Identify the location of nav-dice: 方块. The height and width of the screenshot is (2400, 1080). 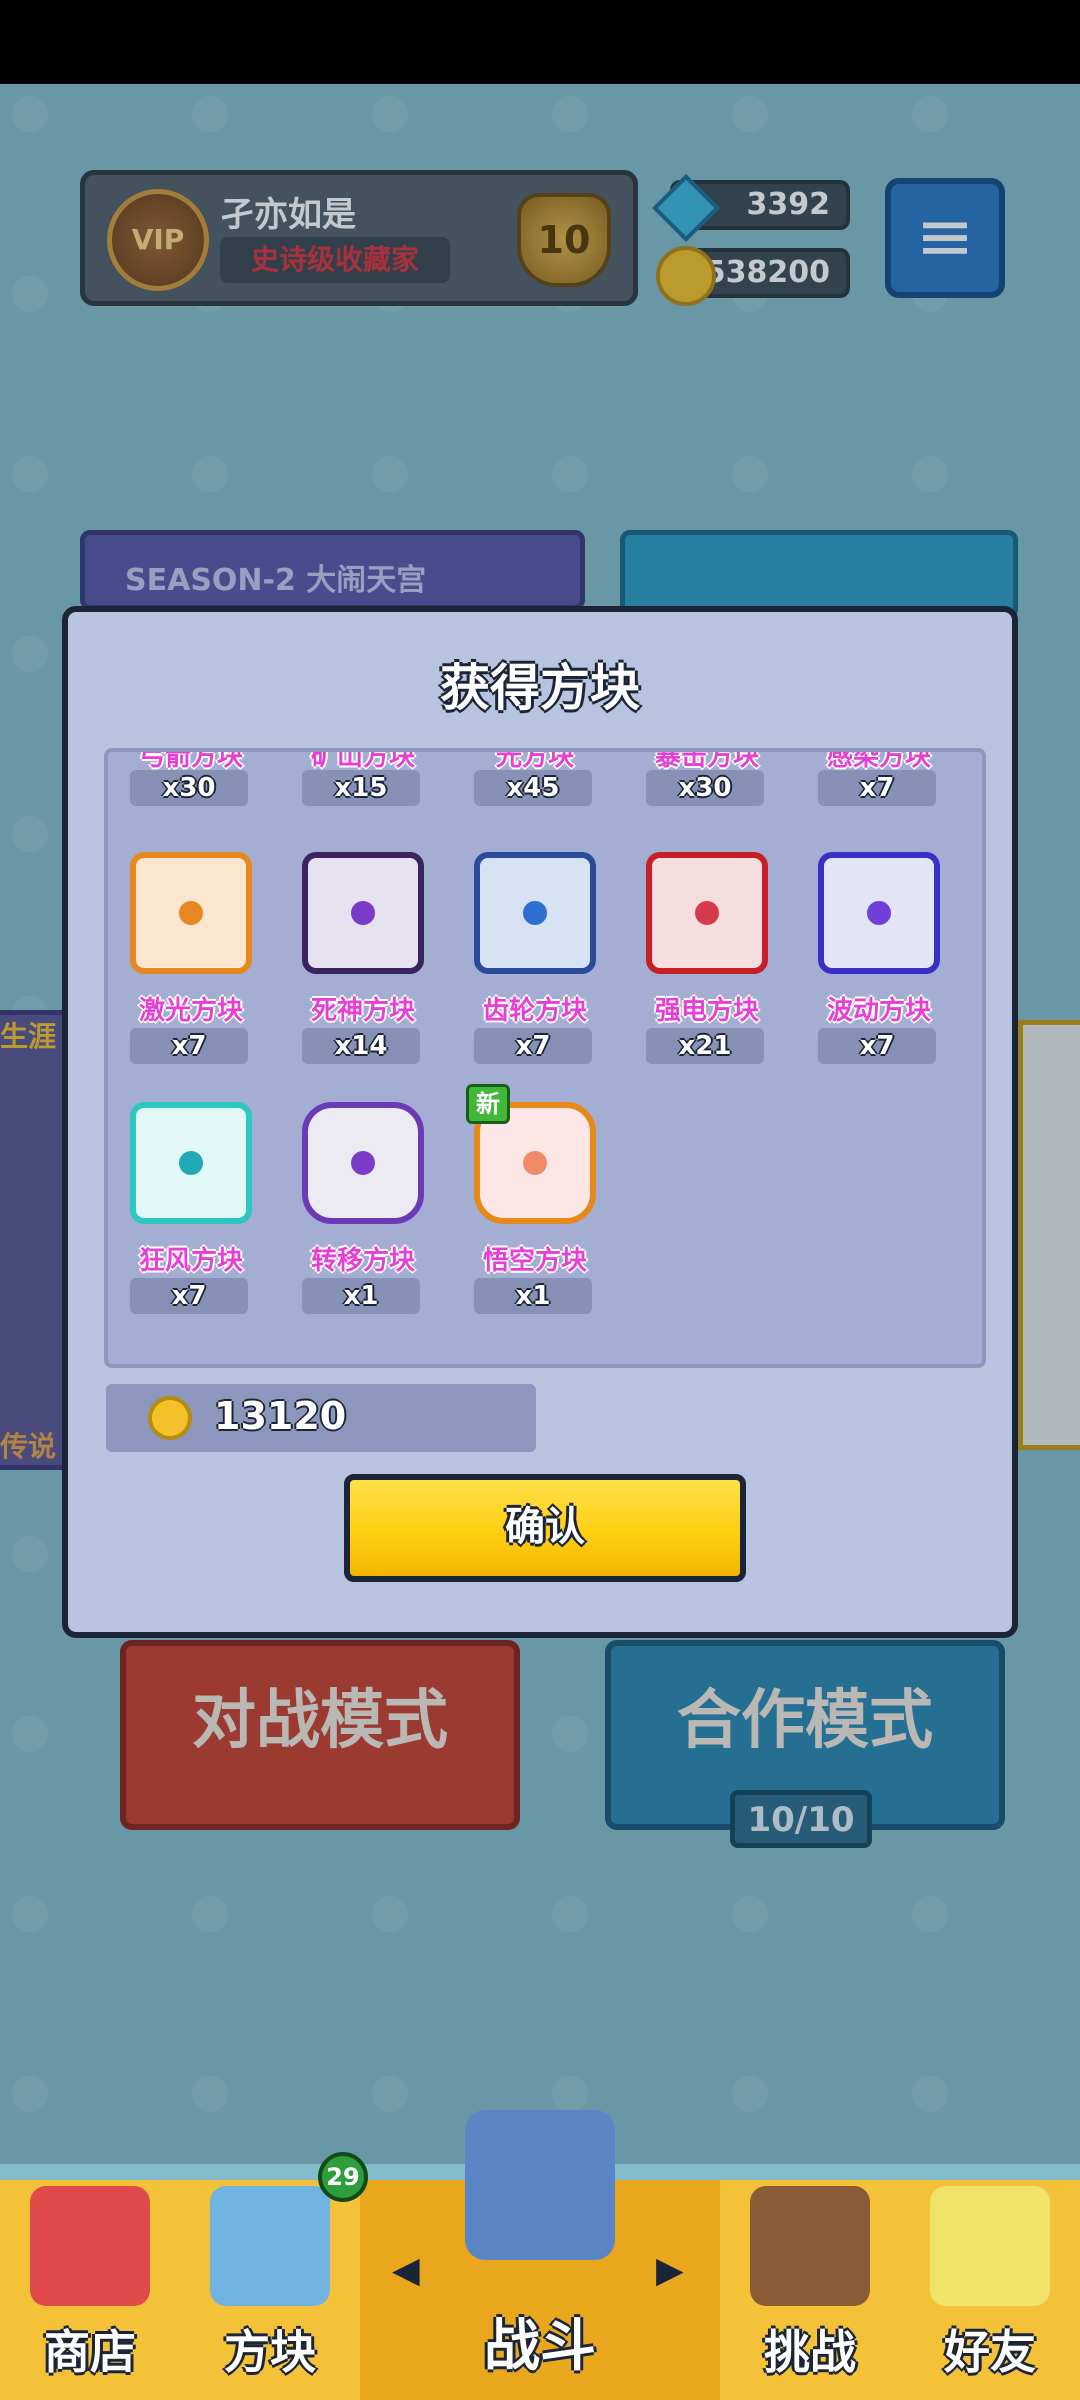
(270, 2290).